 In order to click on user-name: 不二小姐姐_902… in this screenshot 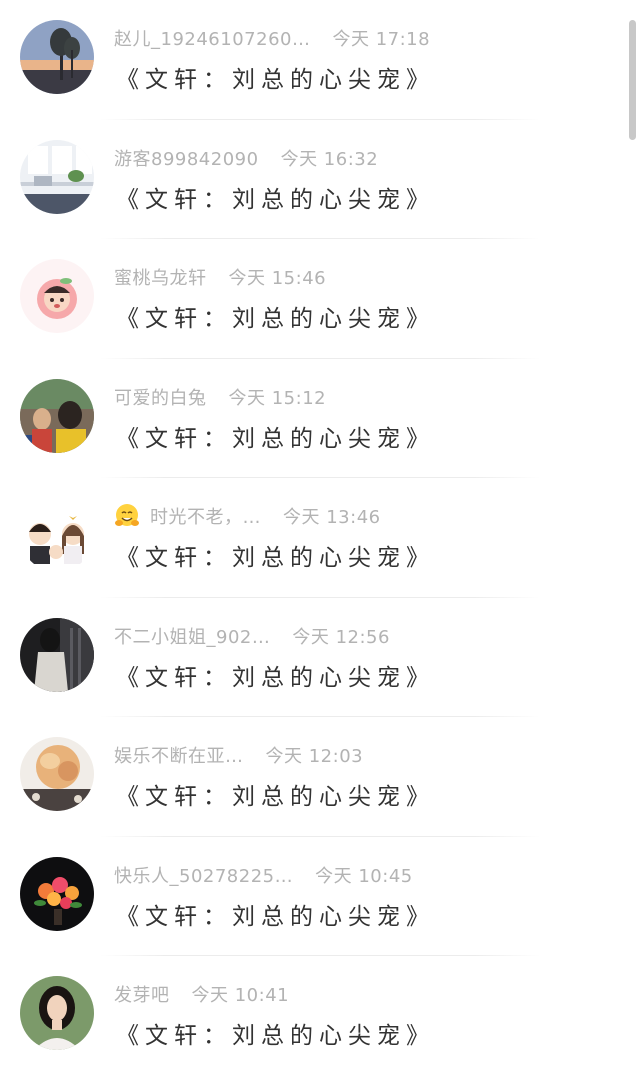, I will do `click(192, 636)`.